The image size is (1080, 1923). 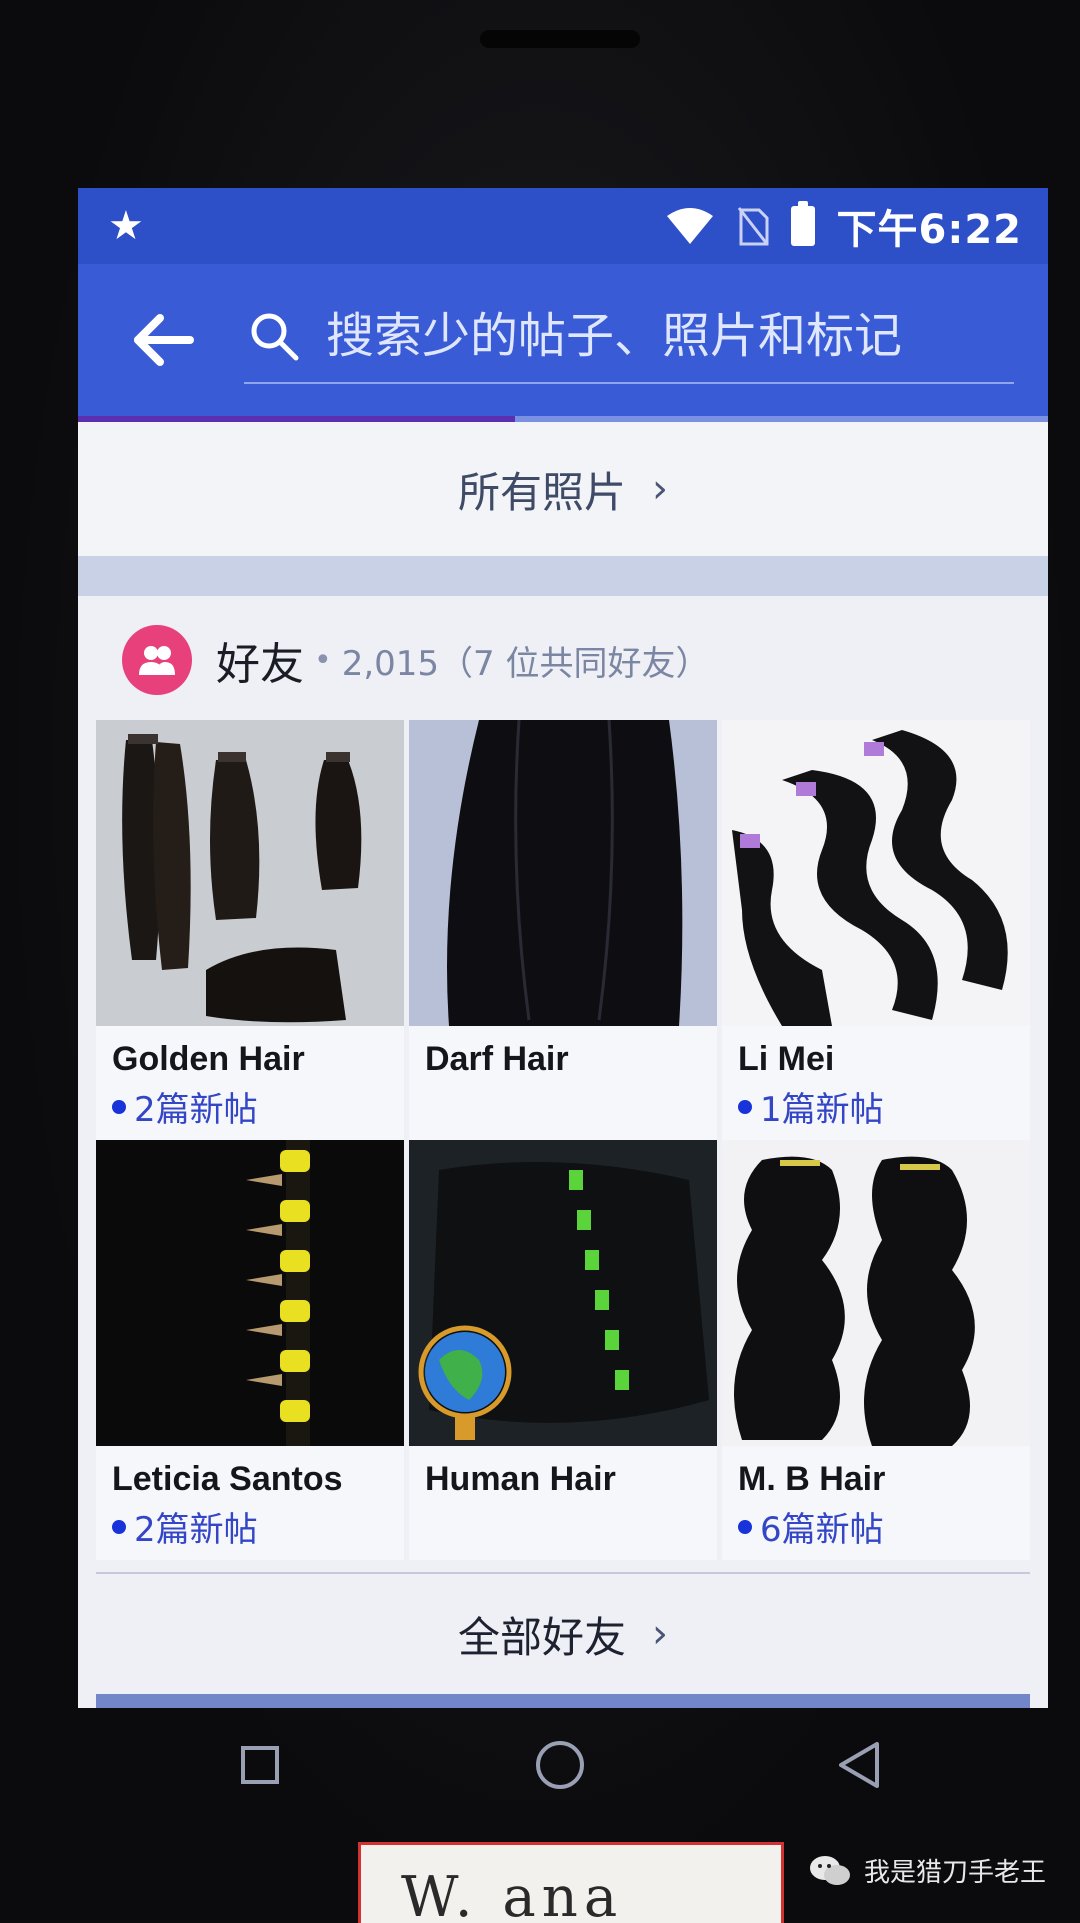 I want to click on friend-card: Human Hair, so click(x=563, y=1350).